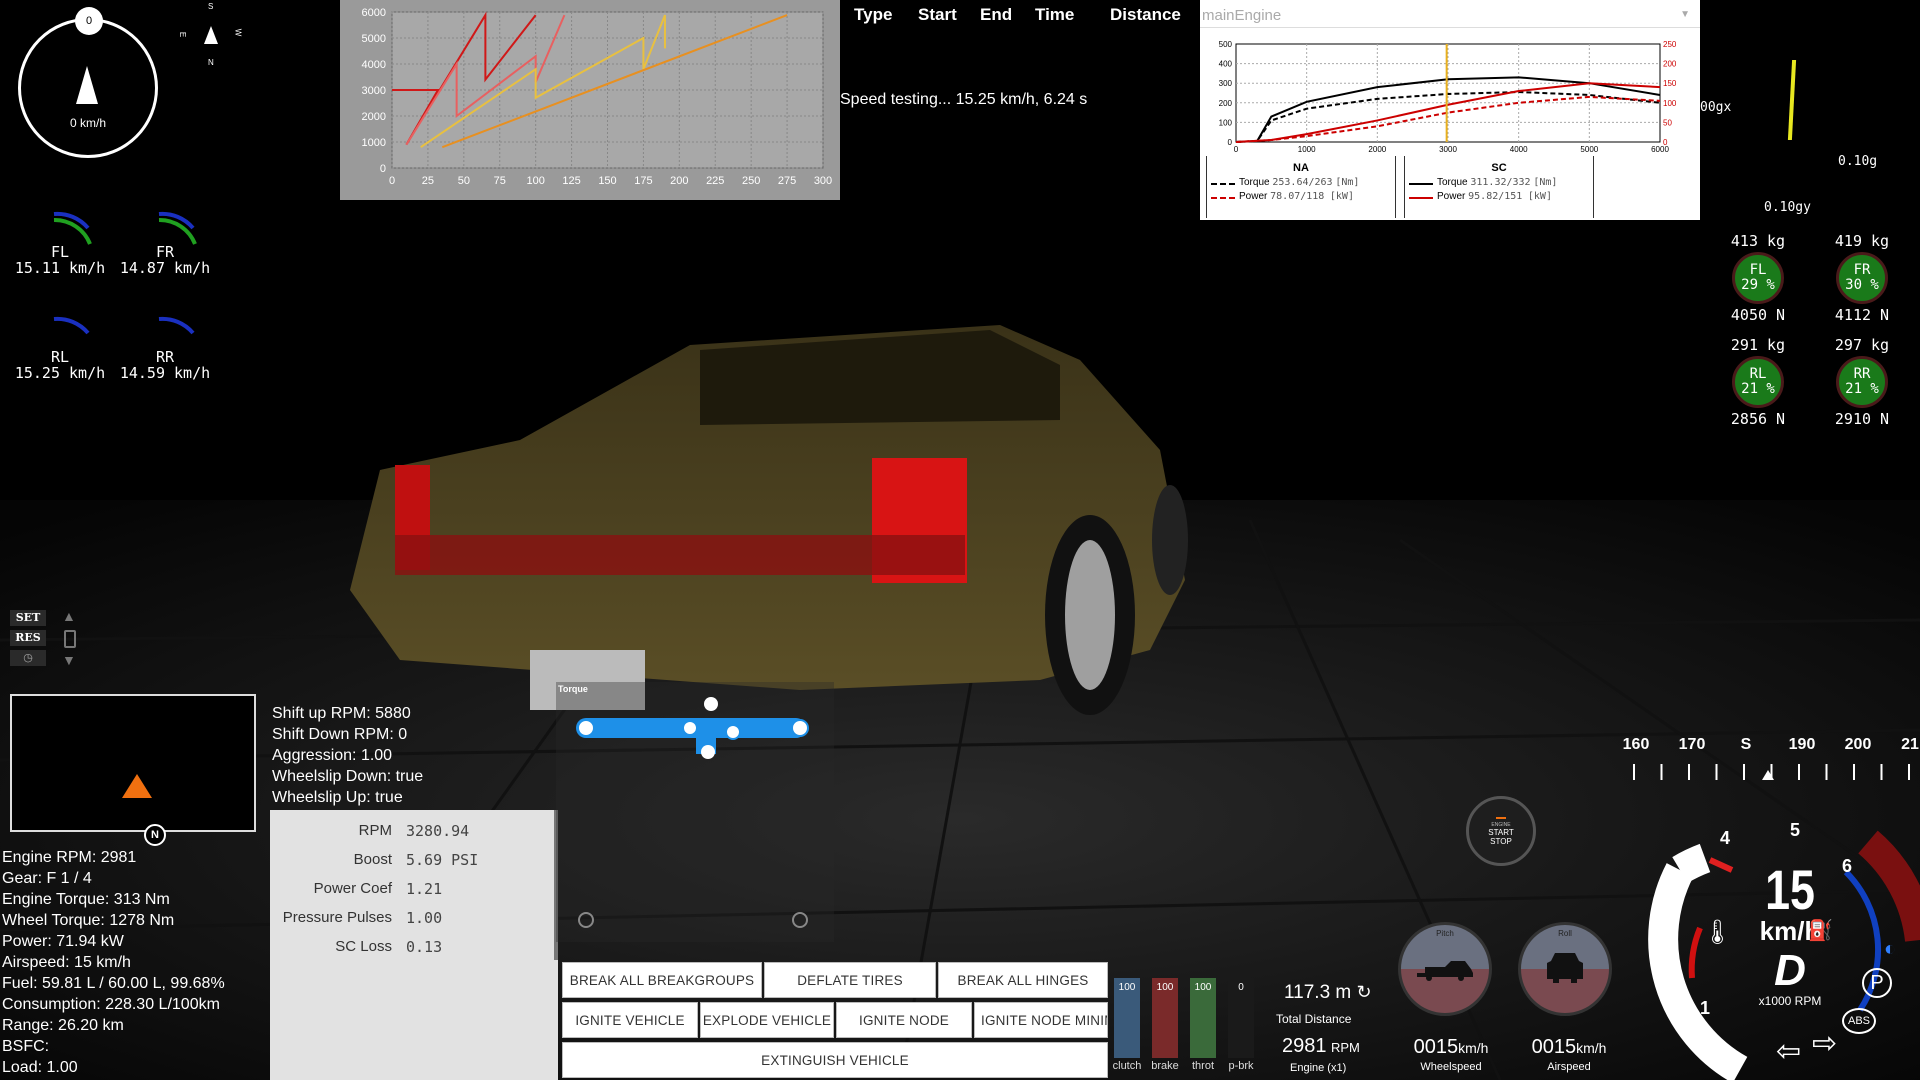  What do you see at coordinates (374, 13) in the screenshot?
I see `shift-graph-y-tick: 6000` at bounding box center [374, 13].